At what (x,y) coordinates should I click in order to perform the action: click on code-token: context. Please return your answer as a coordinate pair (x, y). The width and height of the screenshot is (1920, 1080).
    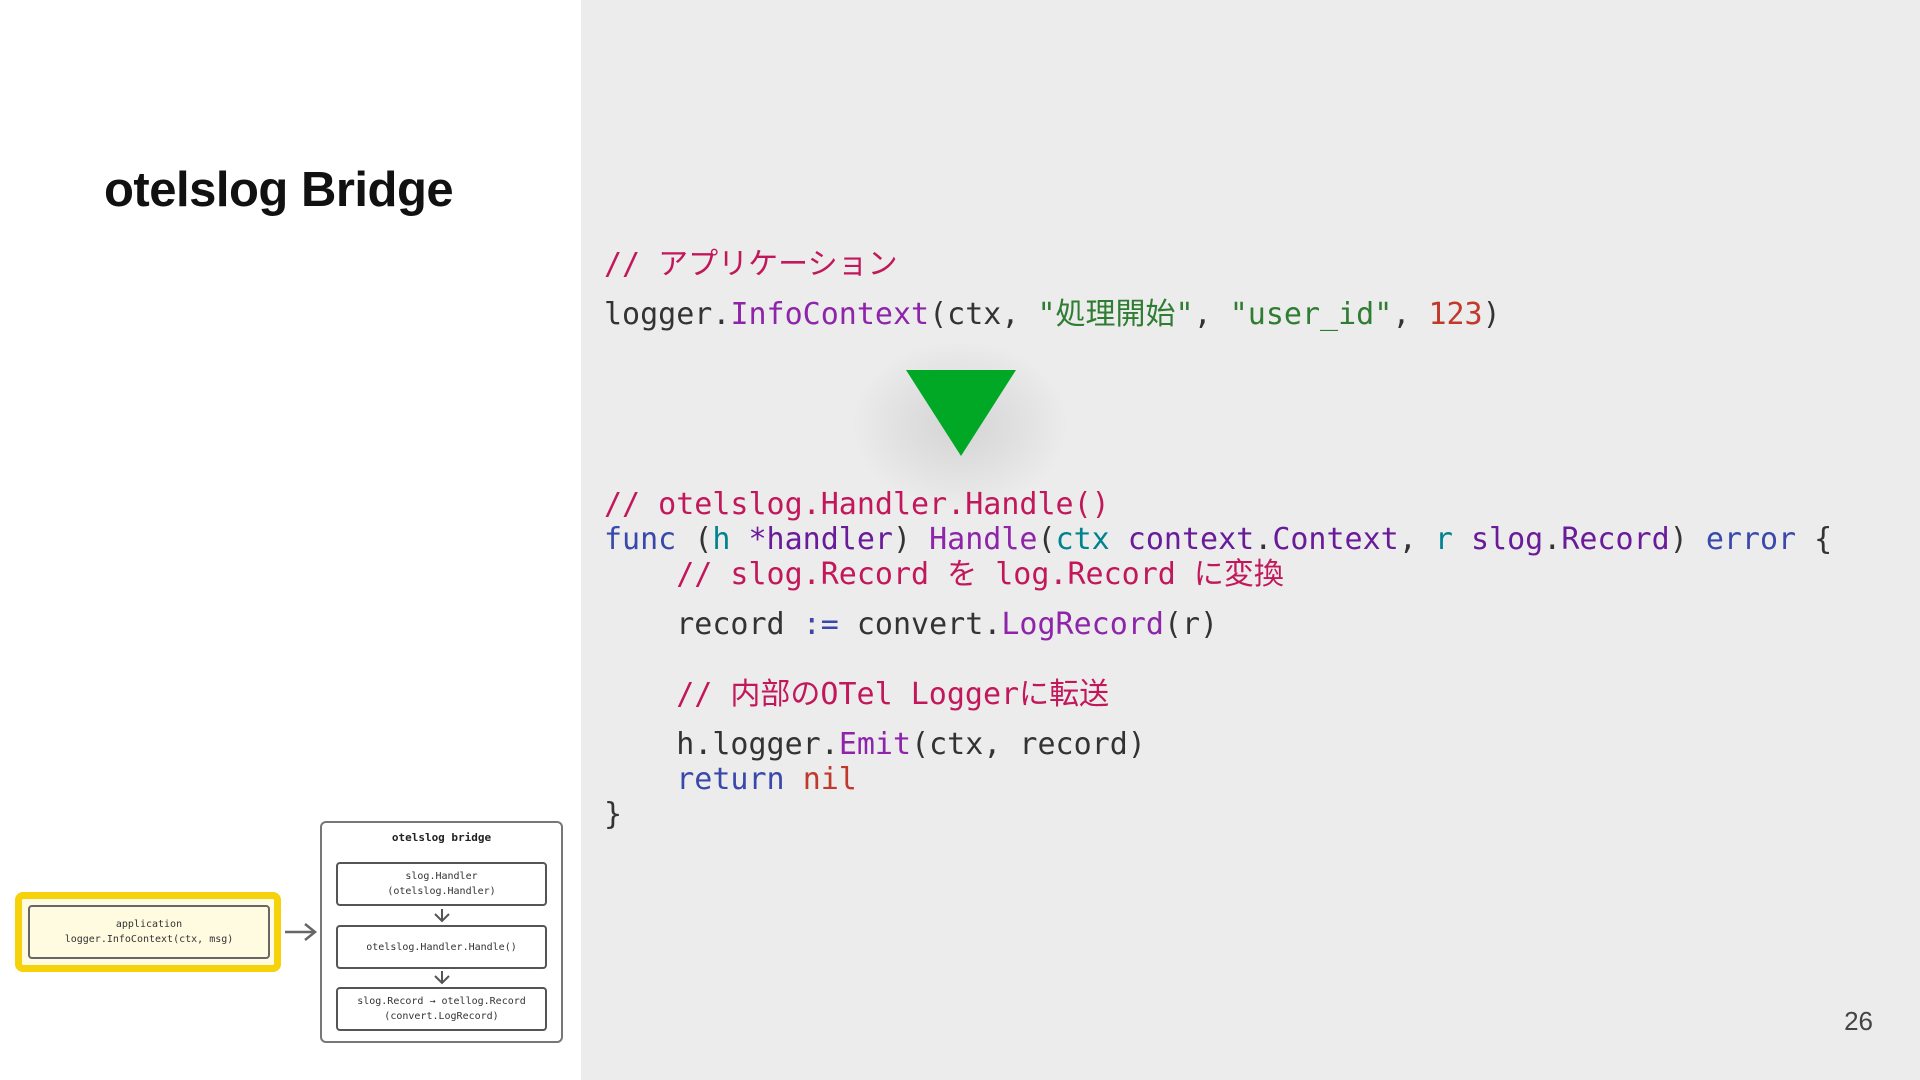
    Looking at the image, I should click on (1182, 539).